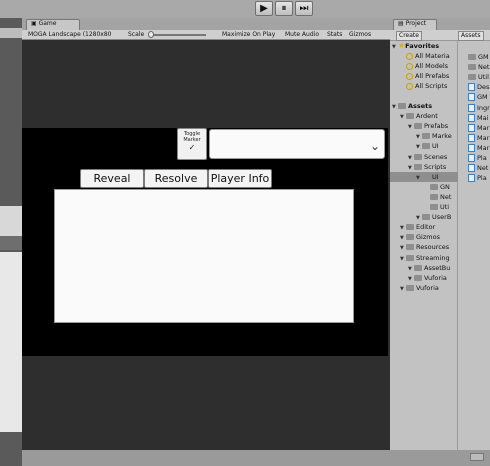 The width and height of the screenshot is (490, 466). What do you see at coordinates (420, 237) in the screenshot?
I see `tree-folder: ▼ Gizmos` at bounding box center [420, 237].